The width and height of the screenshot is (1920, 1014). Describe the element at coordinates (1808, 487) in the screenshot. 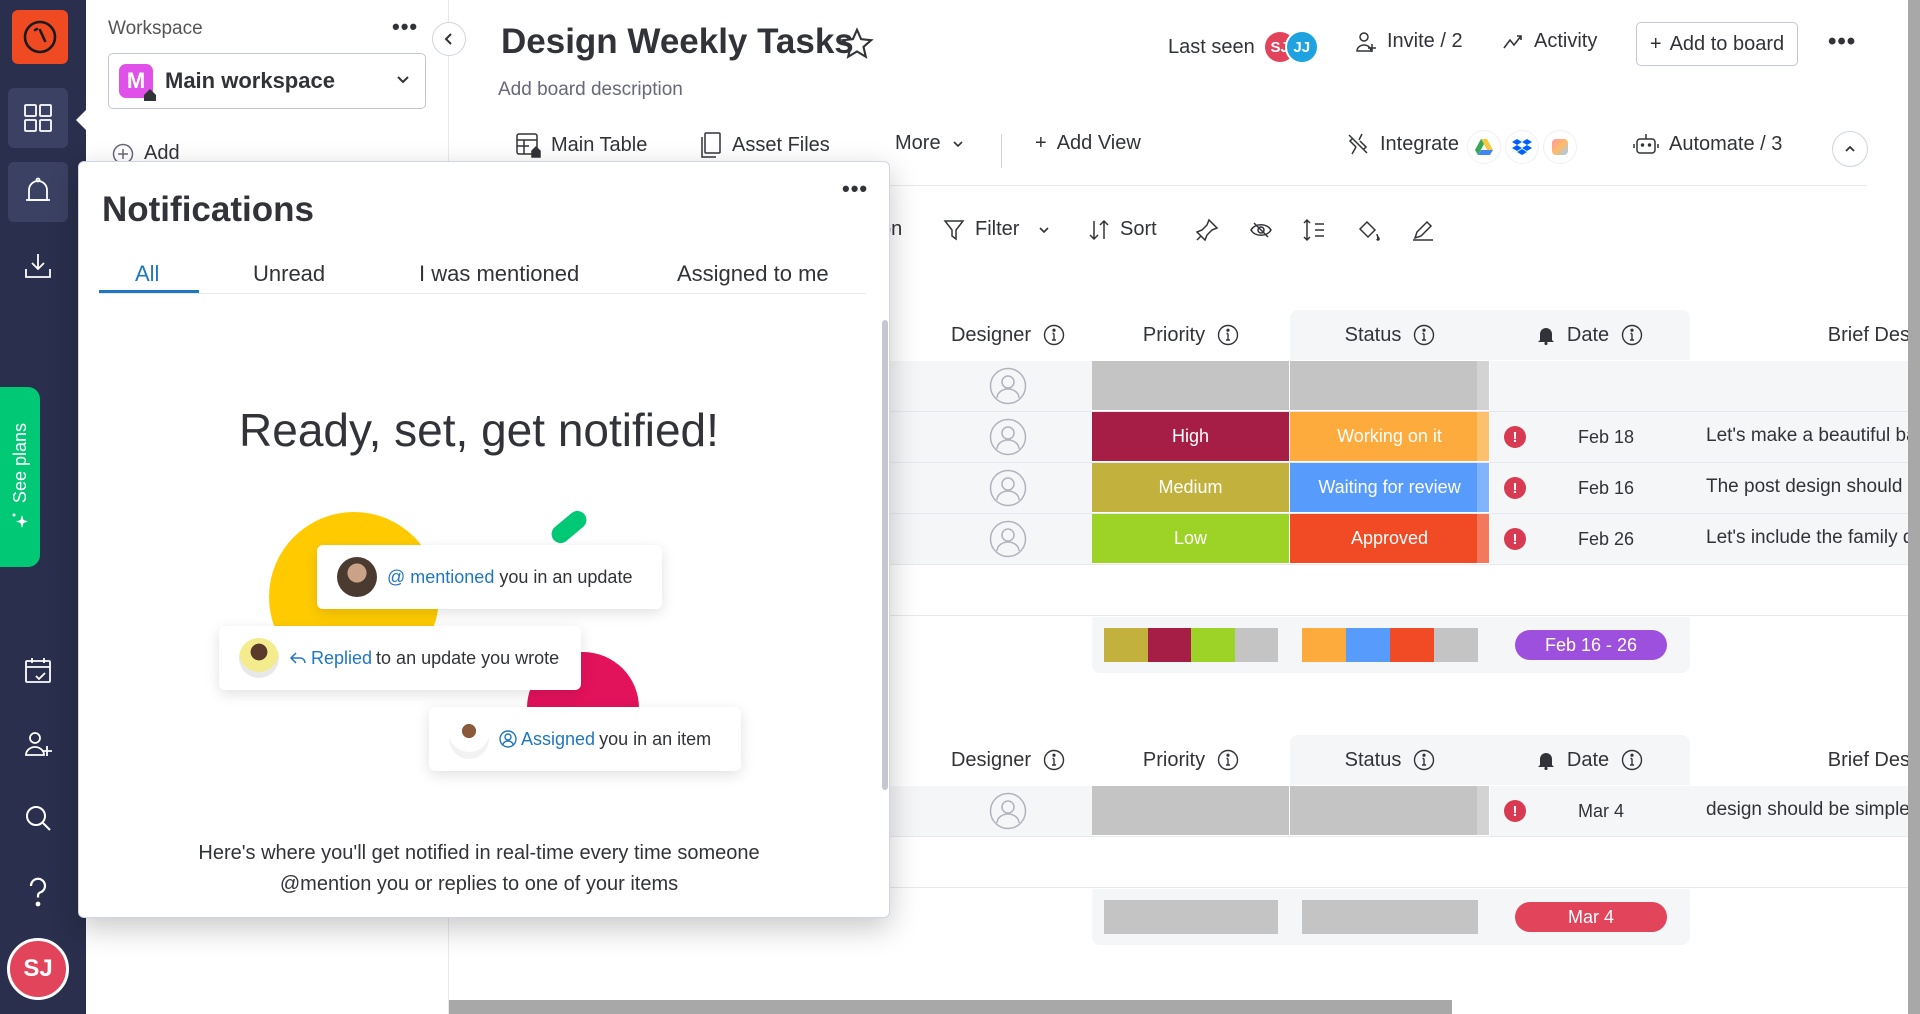

I see `brief-cell: The post design should h` at that location.